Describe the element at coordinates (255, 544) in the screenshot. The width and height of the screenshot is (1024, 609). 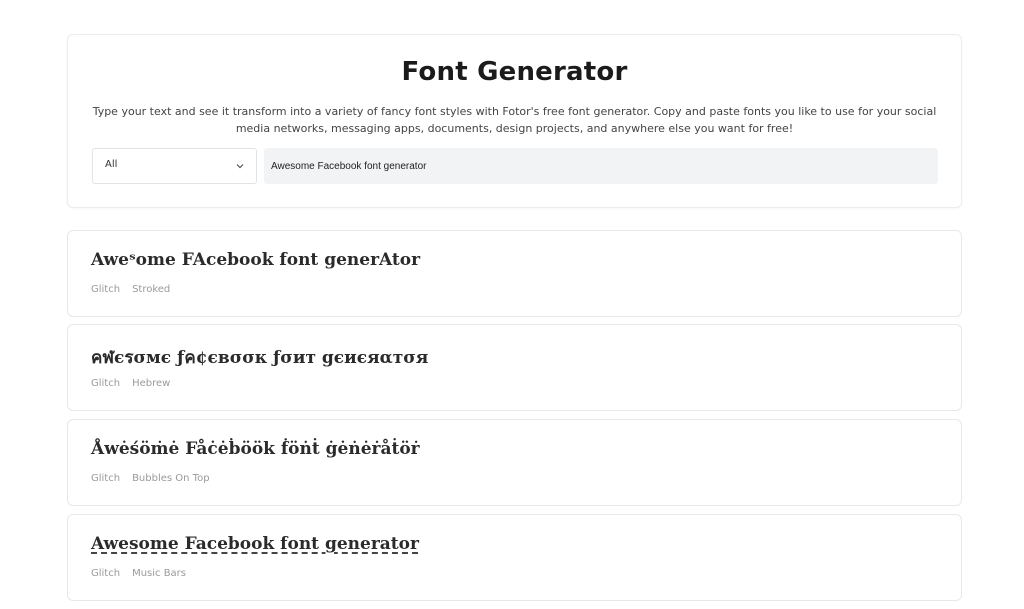
I see `font-result-text: Awesome Facebook font generator` at that location.